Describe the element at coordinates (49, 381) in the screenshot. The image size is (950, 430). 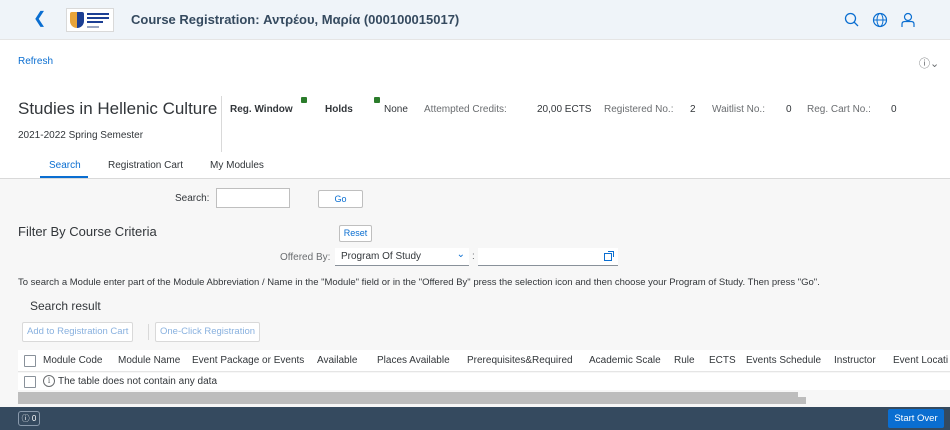
I see `info-icon: i` at that location.